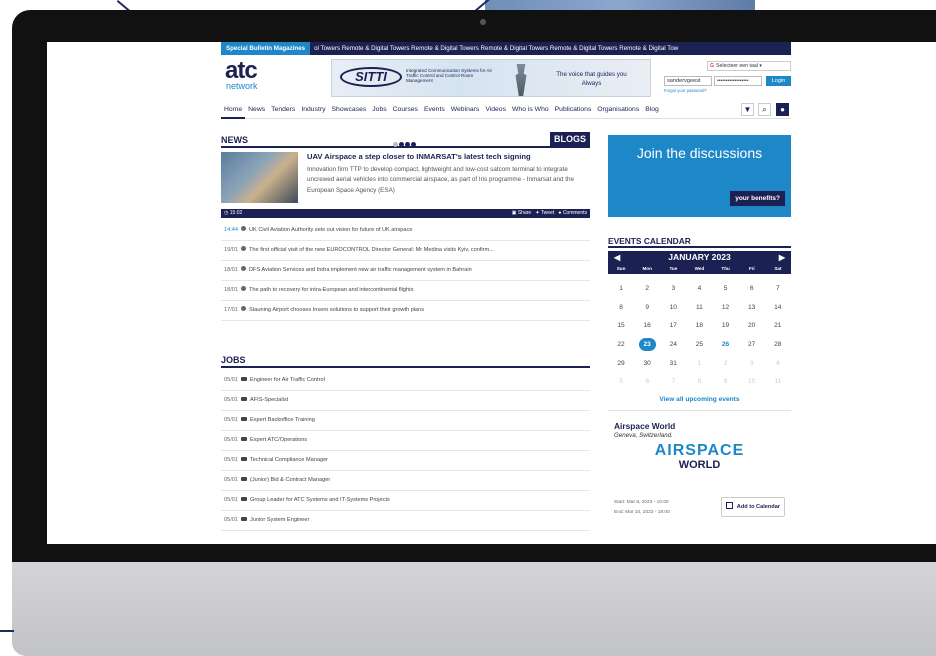 This screenshot has width=936, height=656. Describe the element at coordinates (726, 308) in the screenshot. I see `calendar-day: 12` at that location.